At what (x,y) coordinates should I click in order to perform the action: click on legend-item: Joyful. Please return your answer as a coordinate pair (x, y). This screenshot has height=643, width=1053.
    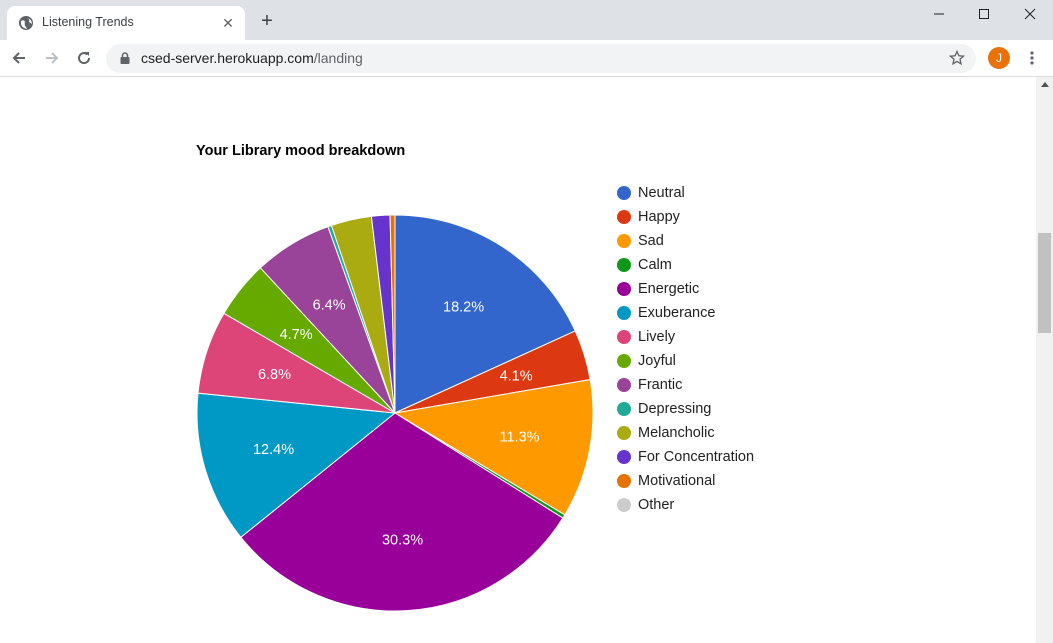
    Looking at the image, I should click on (685, 361).